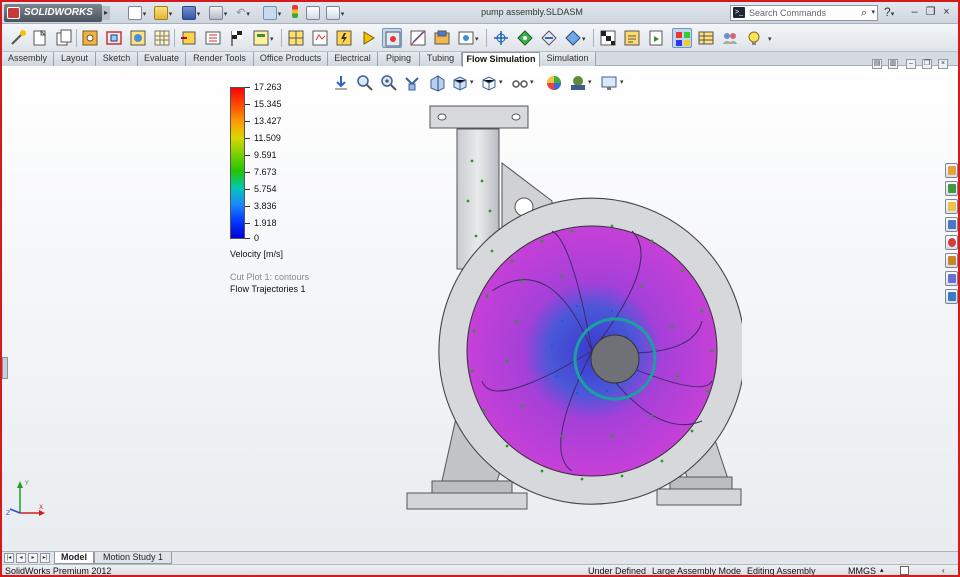  What do you see at coordinates (264, 38) in the screenshot?
I see `calculator-button: ▾` at bounding box center [264, 38].